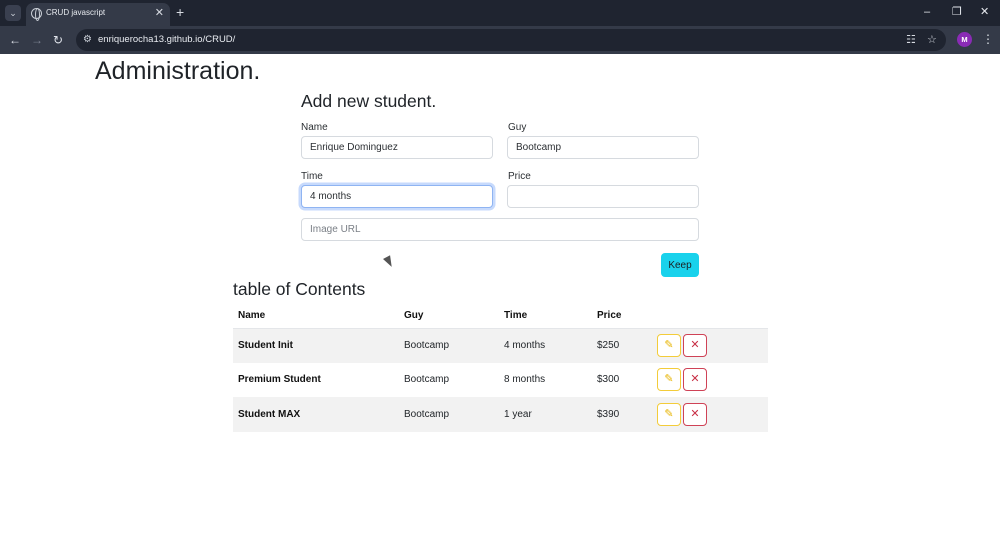 Image resolution: width=1000 pixels, height=533 pixels. Describe the element at coordinates (511, 40) in the screenshot. I see `address-bar: ⚙ enriquerocha13.github.io/CRUD/ ☷ ☆` at that location.